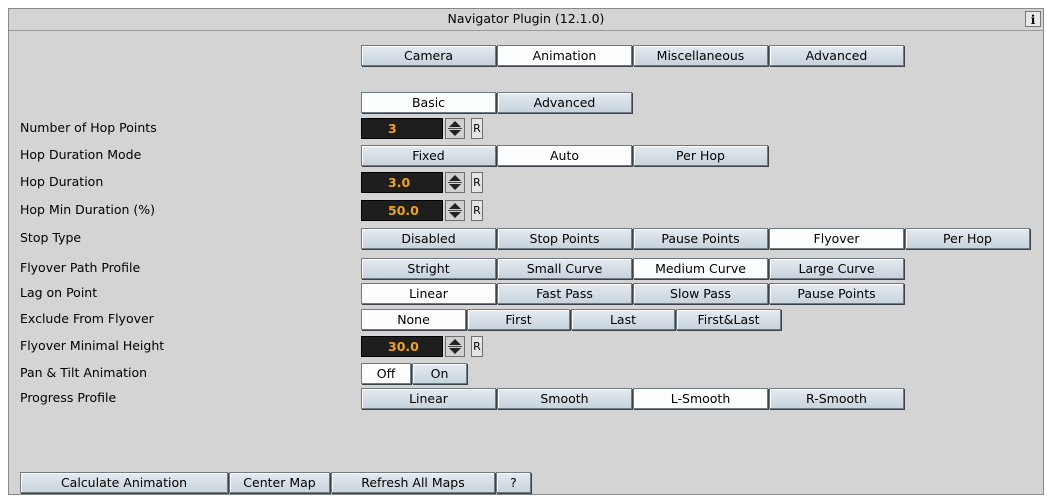 This screenshot has width=1047, height=503. I want to click on label-exclude-from-flyover: Exclude From Flyover, so click(87, 318).